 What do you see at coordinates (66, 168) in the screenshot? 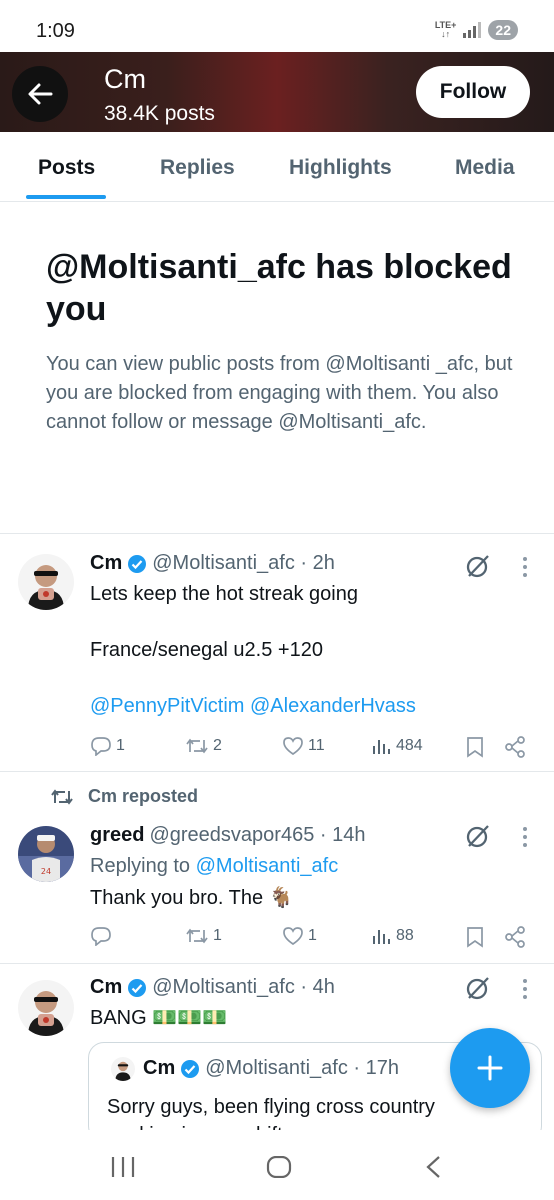
I see `tab-posts: Posts` at bounding box center [66, 168].